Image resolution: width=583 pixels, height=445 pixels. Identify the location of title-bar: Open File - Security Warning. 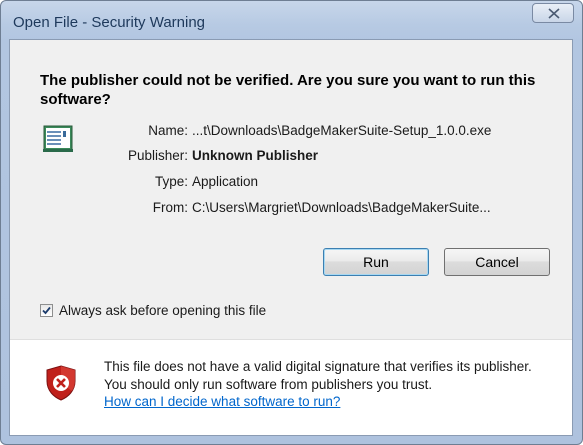
(291, 20).